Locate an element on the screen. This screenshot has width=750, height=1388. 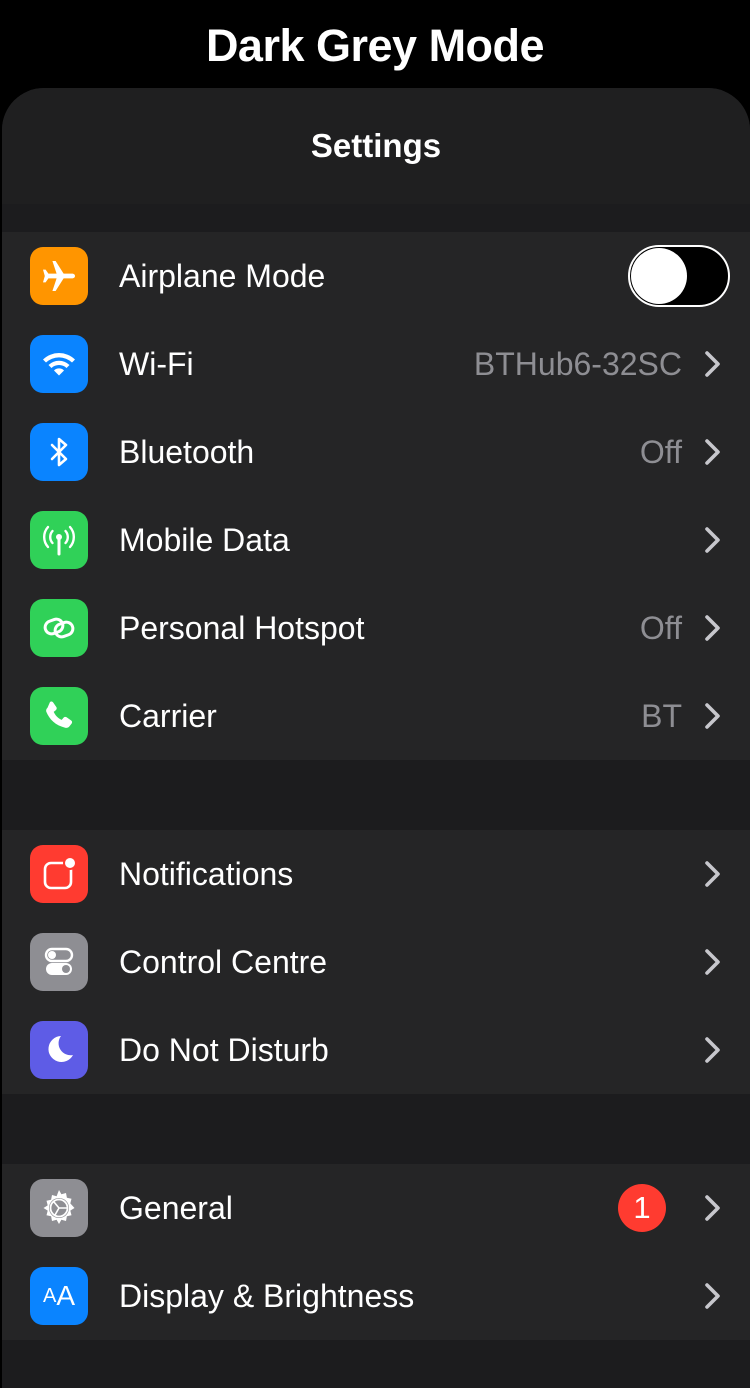
notification-badge: 1 is located at coordinates (642, 1208).